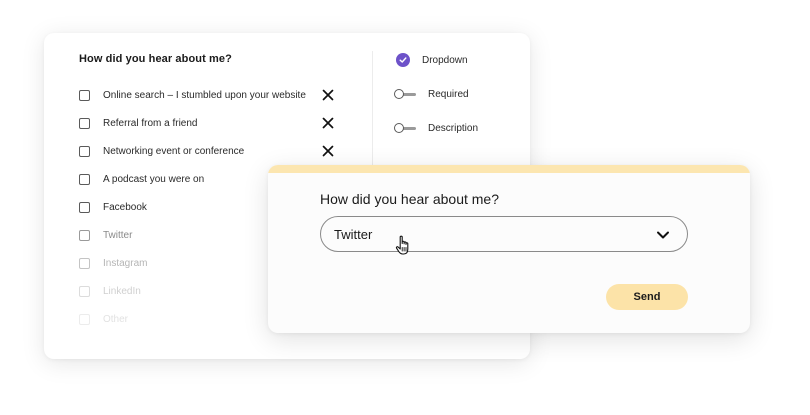  I want to click on hand-cursor-icon, so click(402, 245).